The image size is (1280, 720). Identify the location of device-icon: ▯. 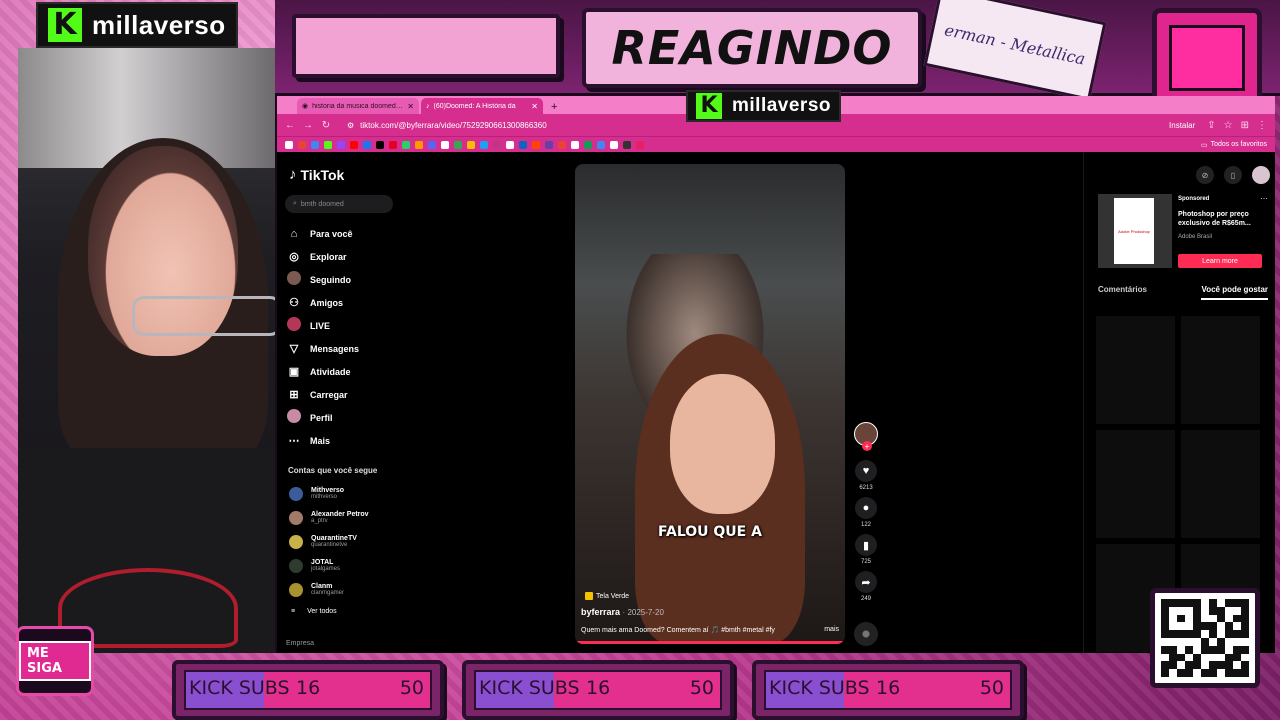
(1233, 175).